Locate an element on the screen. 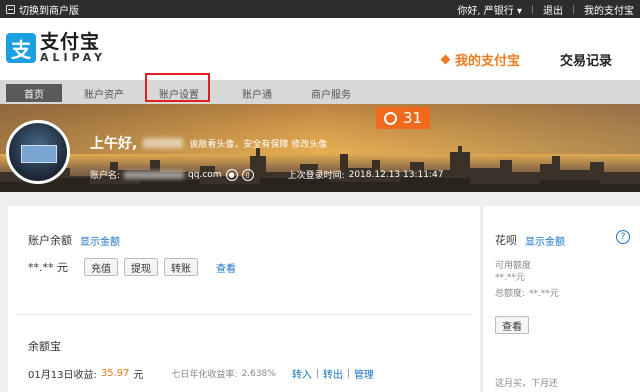 The width and height of the screenshot is (640, 392). logout-link: 退出 is located at coordinates (553, 9).